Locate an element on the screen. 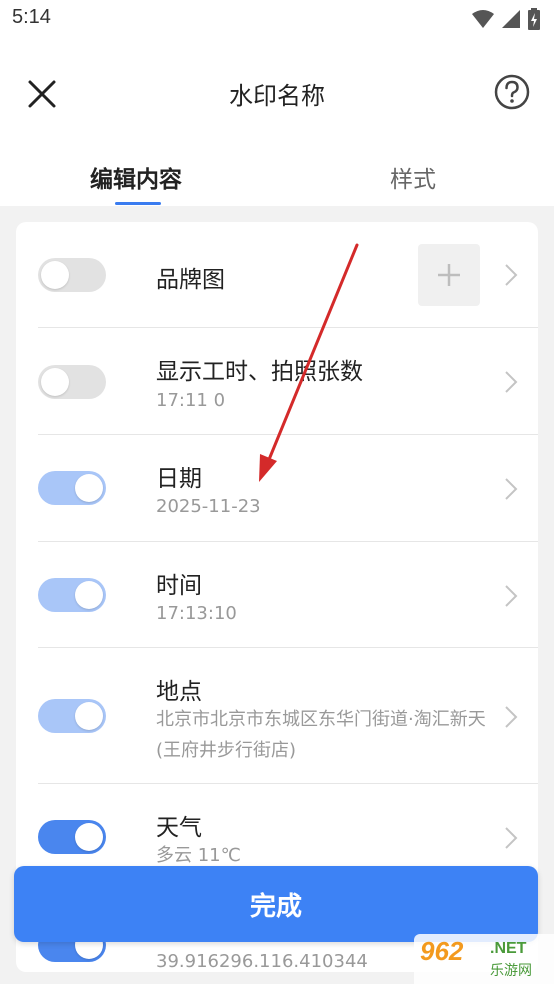 The image size is (554, 984). item-value: 17:13:10 is located at coordinates (196, 613).